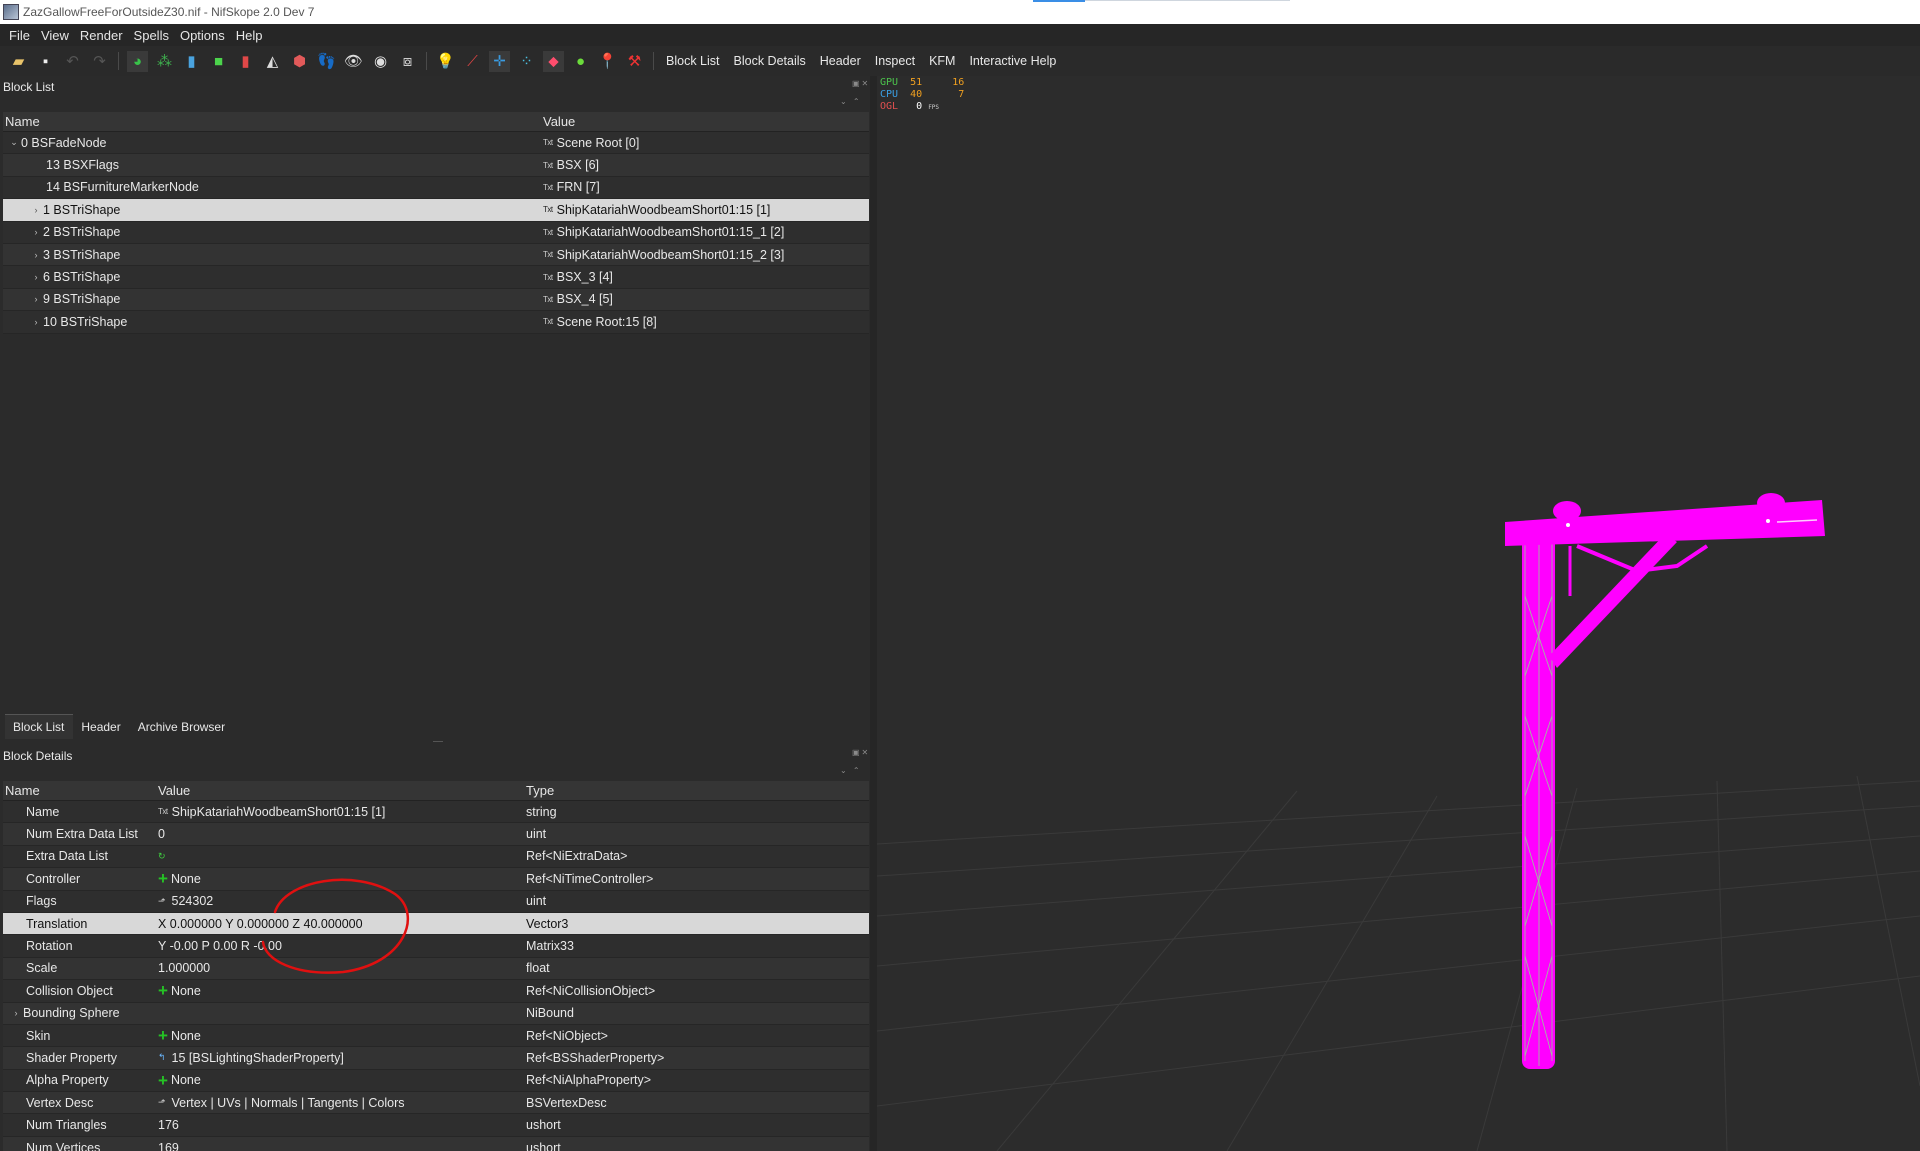 The height and width of the screenshot is (1151, 1920). What do you see at coordinates (438, 741) in the screenshot?
I see `dock-resize-handle` at bounding box center [438, 741].